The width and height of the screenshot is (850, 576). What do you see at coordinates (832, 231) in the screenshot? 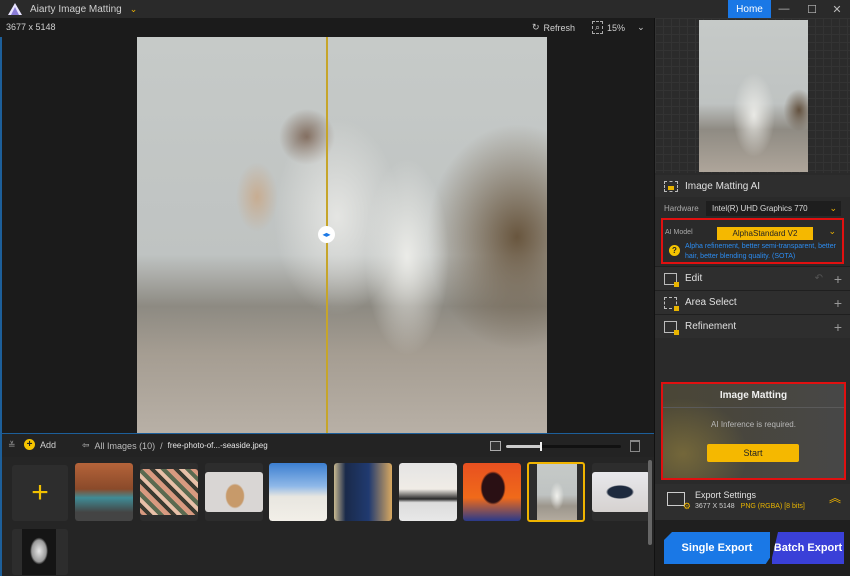
I see `ai-model-chevron-icon: ⌄` at bounding box center [832, 231].